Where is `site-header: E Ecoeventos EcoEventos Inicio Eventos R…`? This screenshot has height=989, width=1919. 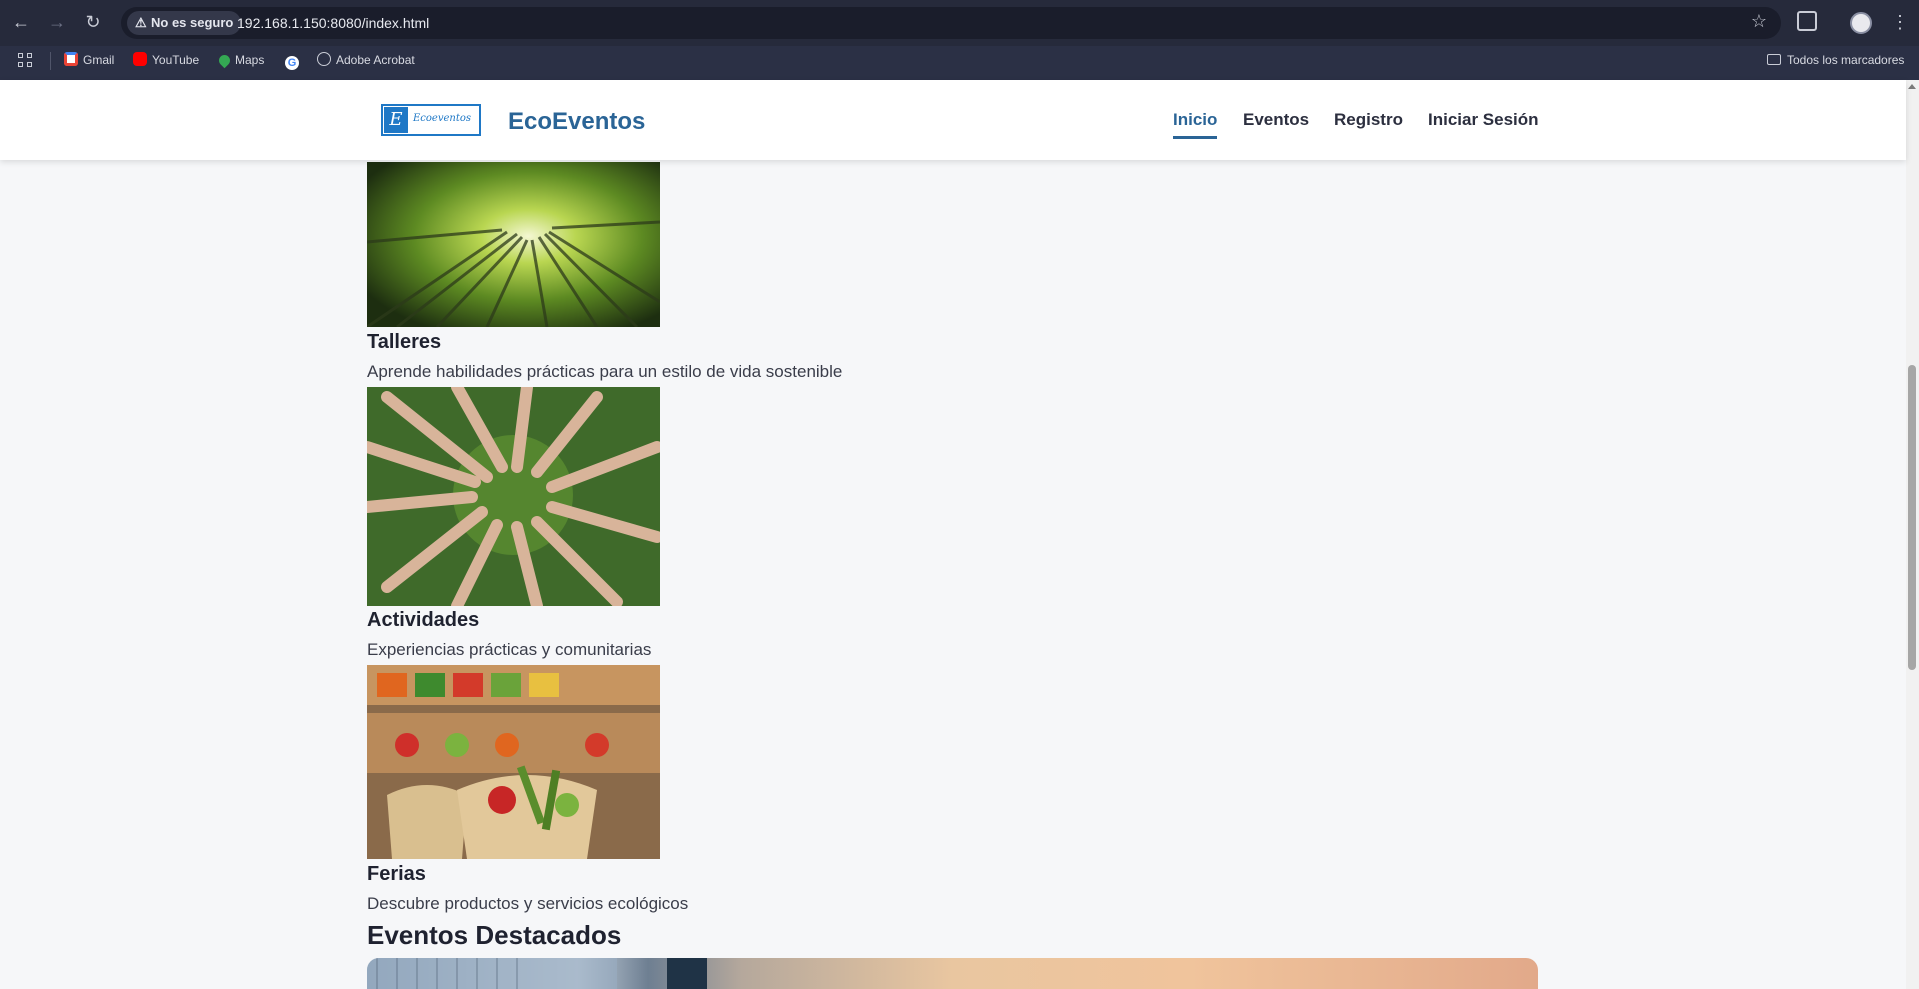
site-header: E Ecoeventos EcoEventos Inicio Eventos R… is located at coordinates (953, 120).